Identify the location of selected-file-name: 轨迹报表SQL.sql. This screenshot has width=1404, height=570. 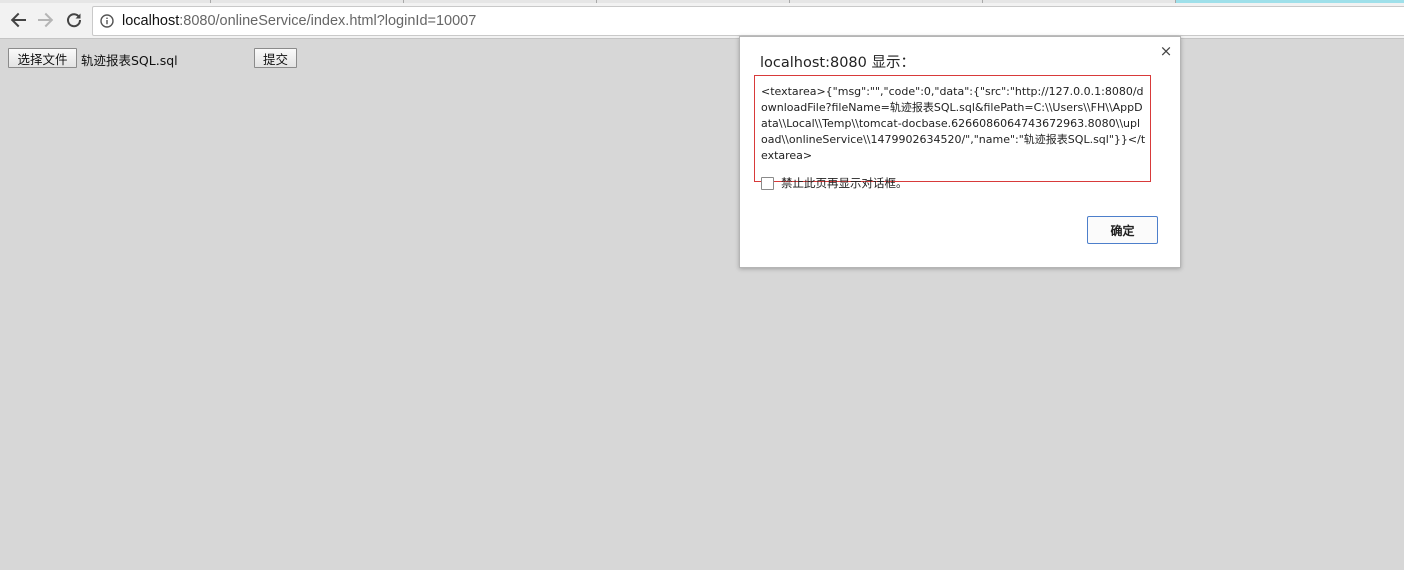
(129, 60).